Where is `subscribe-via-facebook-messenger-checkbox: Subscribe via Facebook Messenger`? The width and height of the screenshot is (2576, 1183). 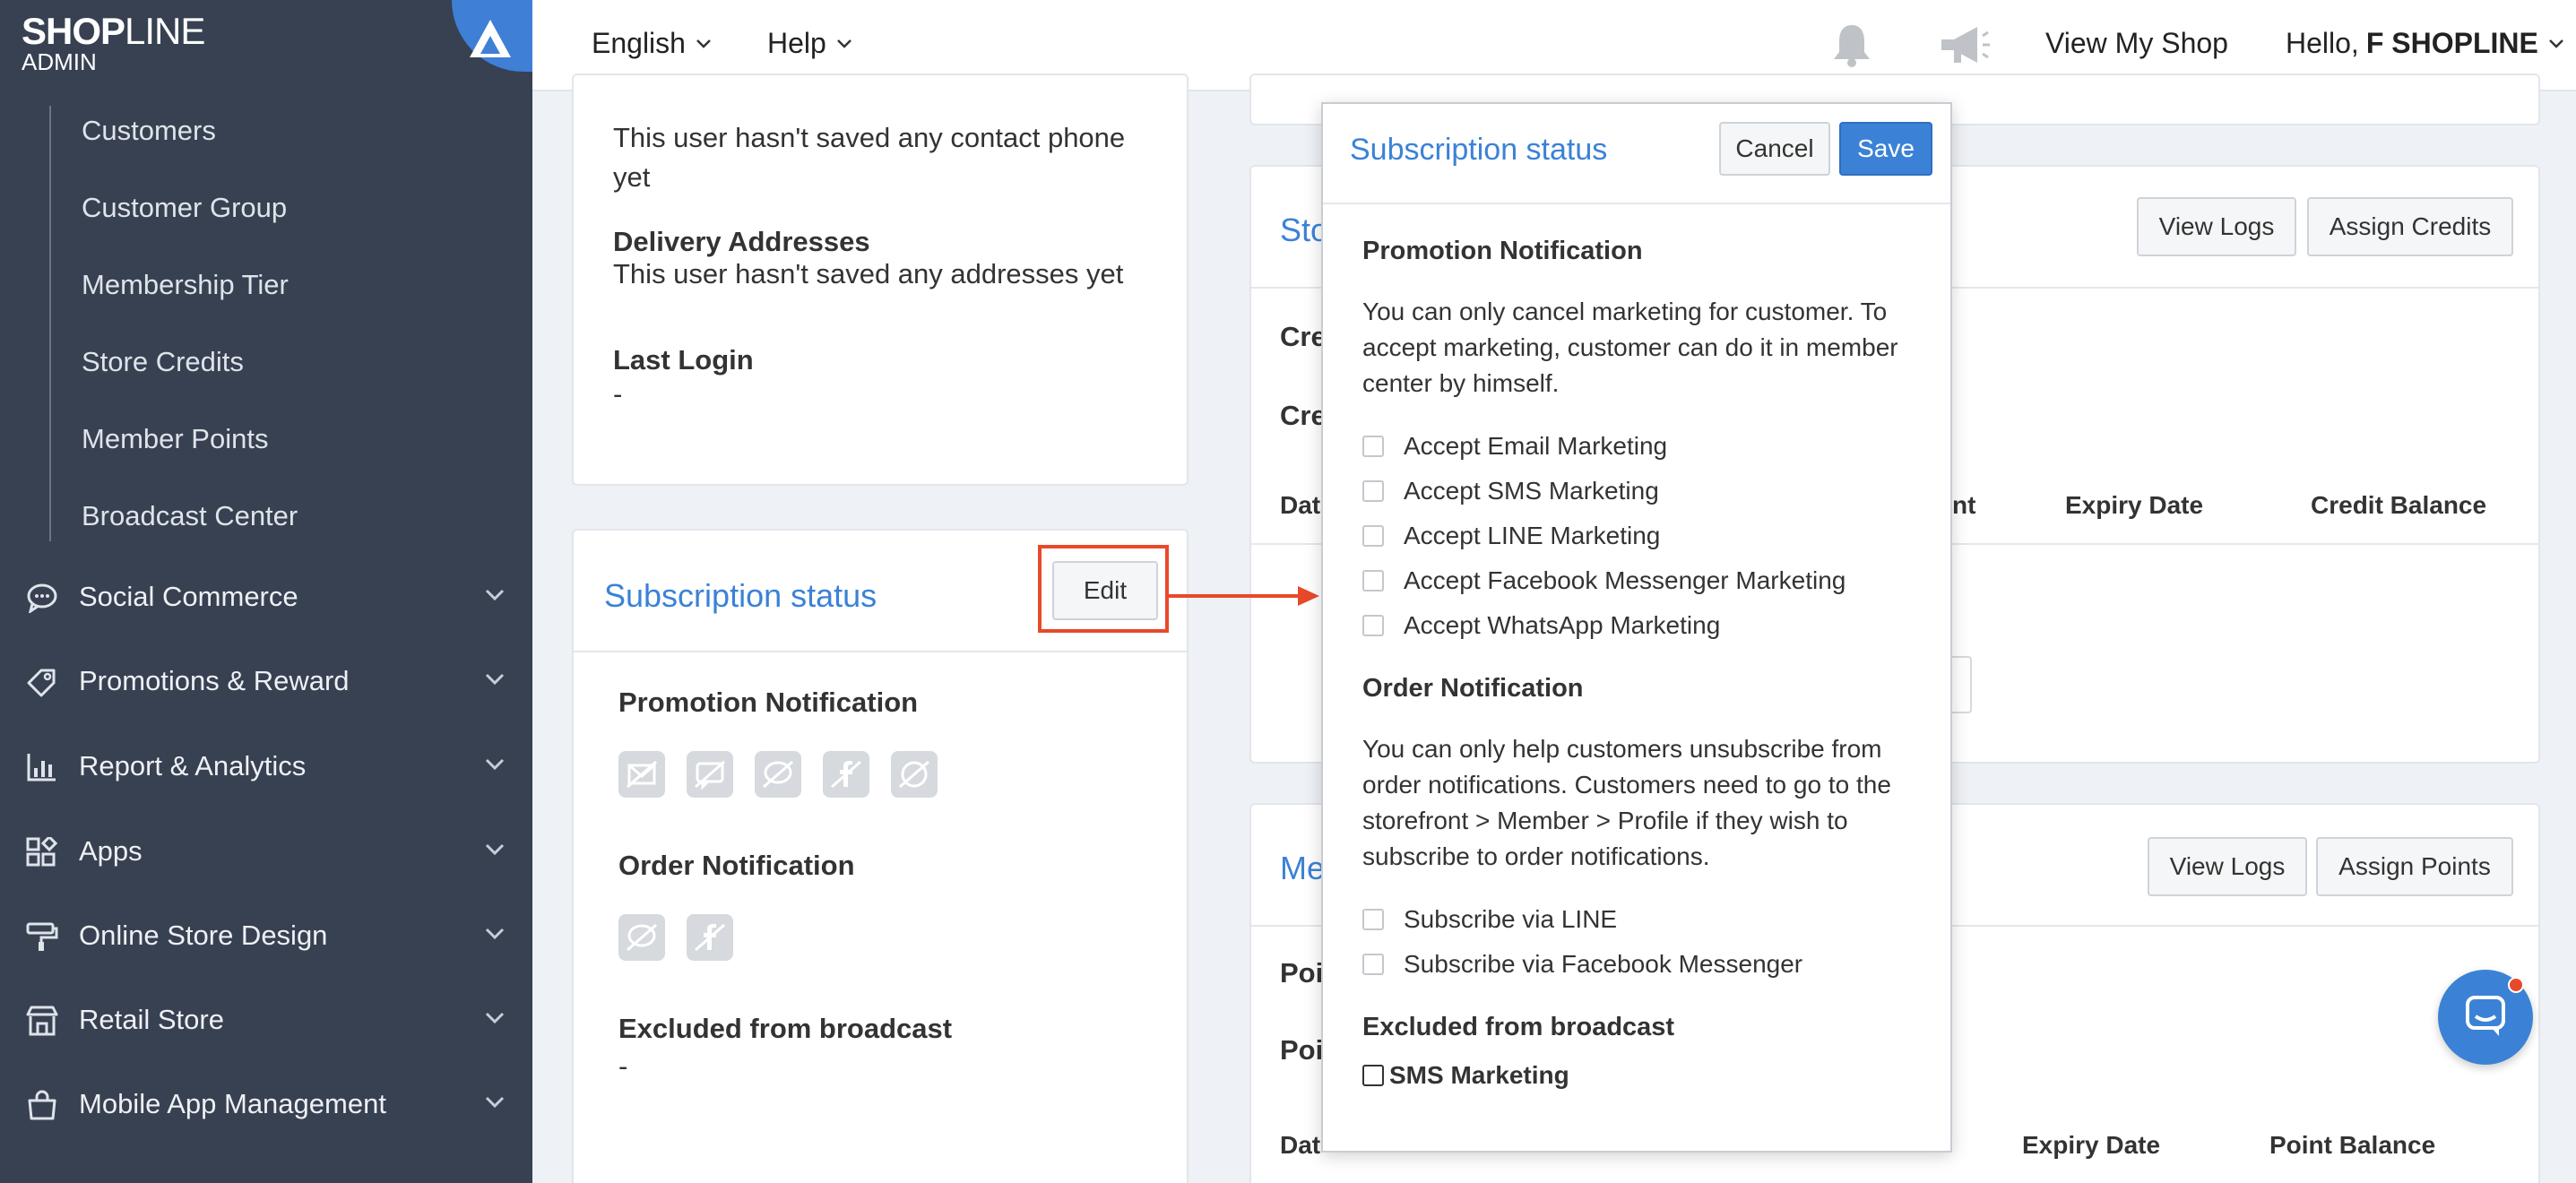 subscribe-via-facebook-messenger-checkbox: Subscribe via Facebook Messenger is located at coordinates (1582, 965).